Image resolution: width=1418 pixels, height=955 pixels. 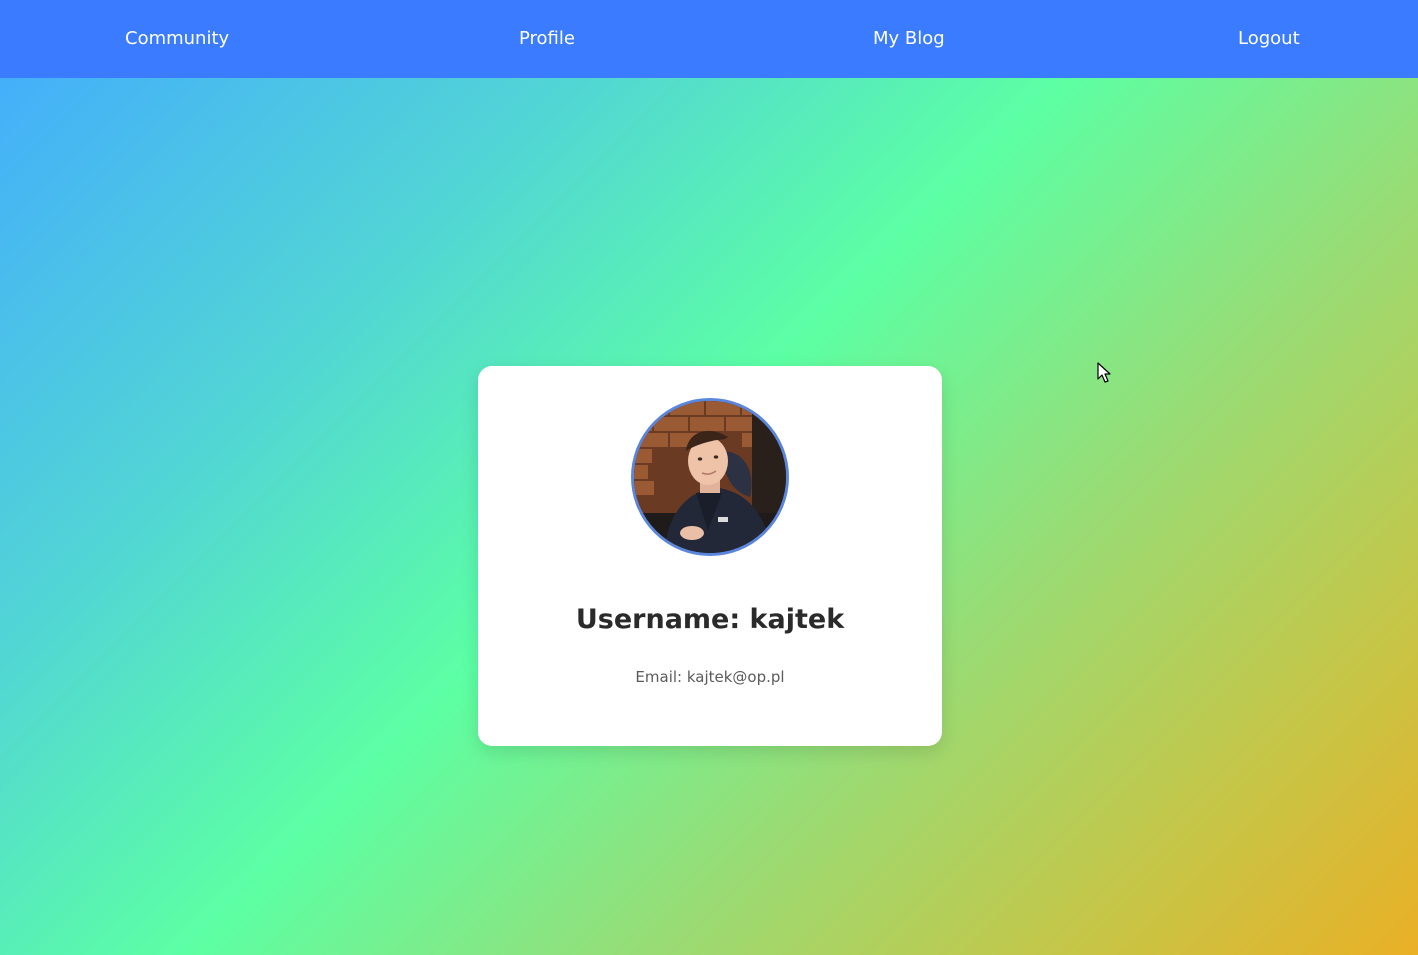 I want to click on profile-card: Username: kajtek Email: kajtek@op.pl, so click(x=710, y=556).